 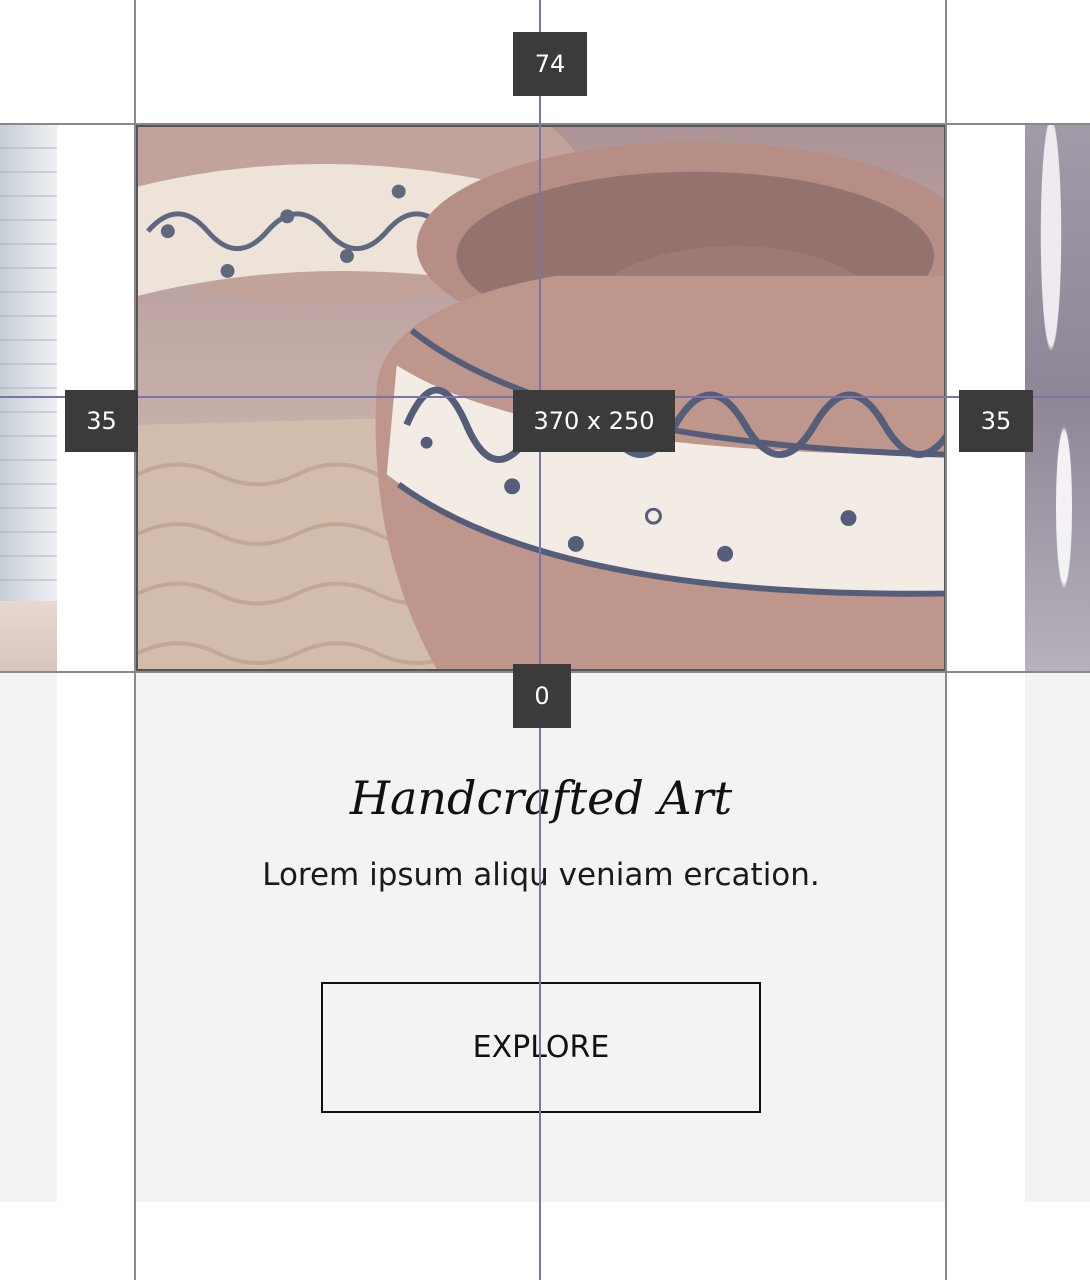 What do you see at coordinates (946, 640) in the screenshot?
I see `guide-line-right` at bounding box center [946, 640].